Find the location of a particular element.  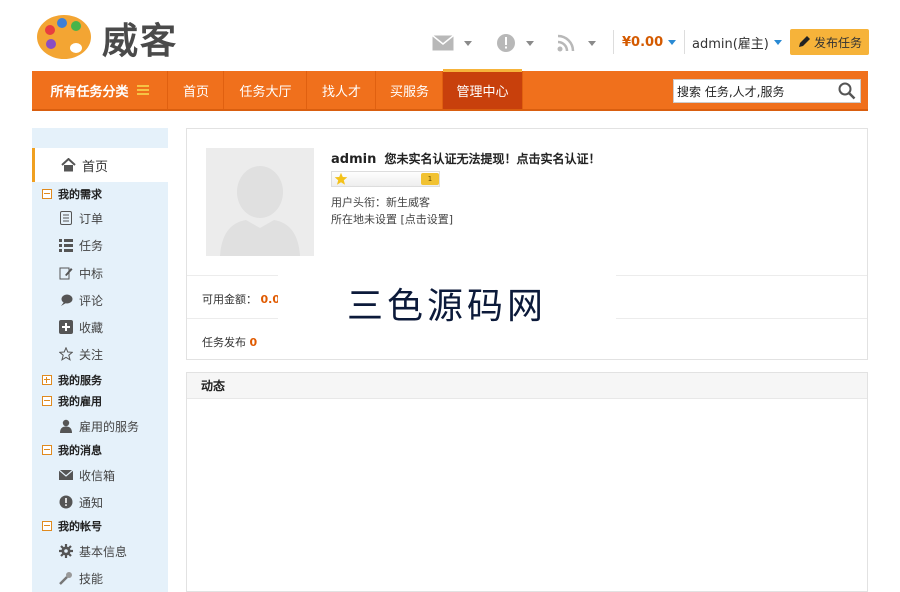

search-input is located at coordinates (754, 91).